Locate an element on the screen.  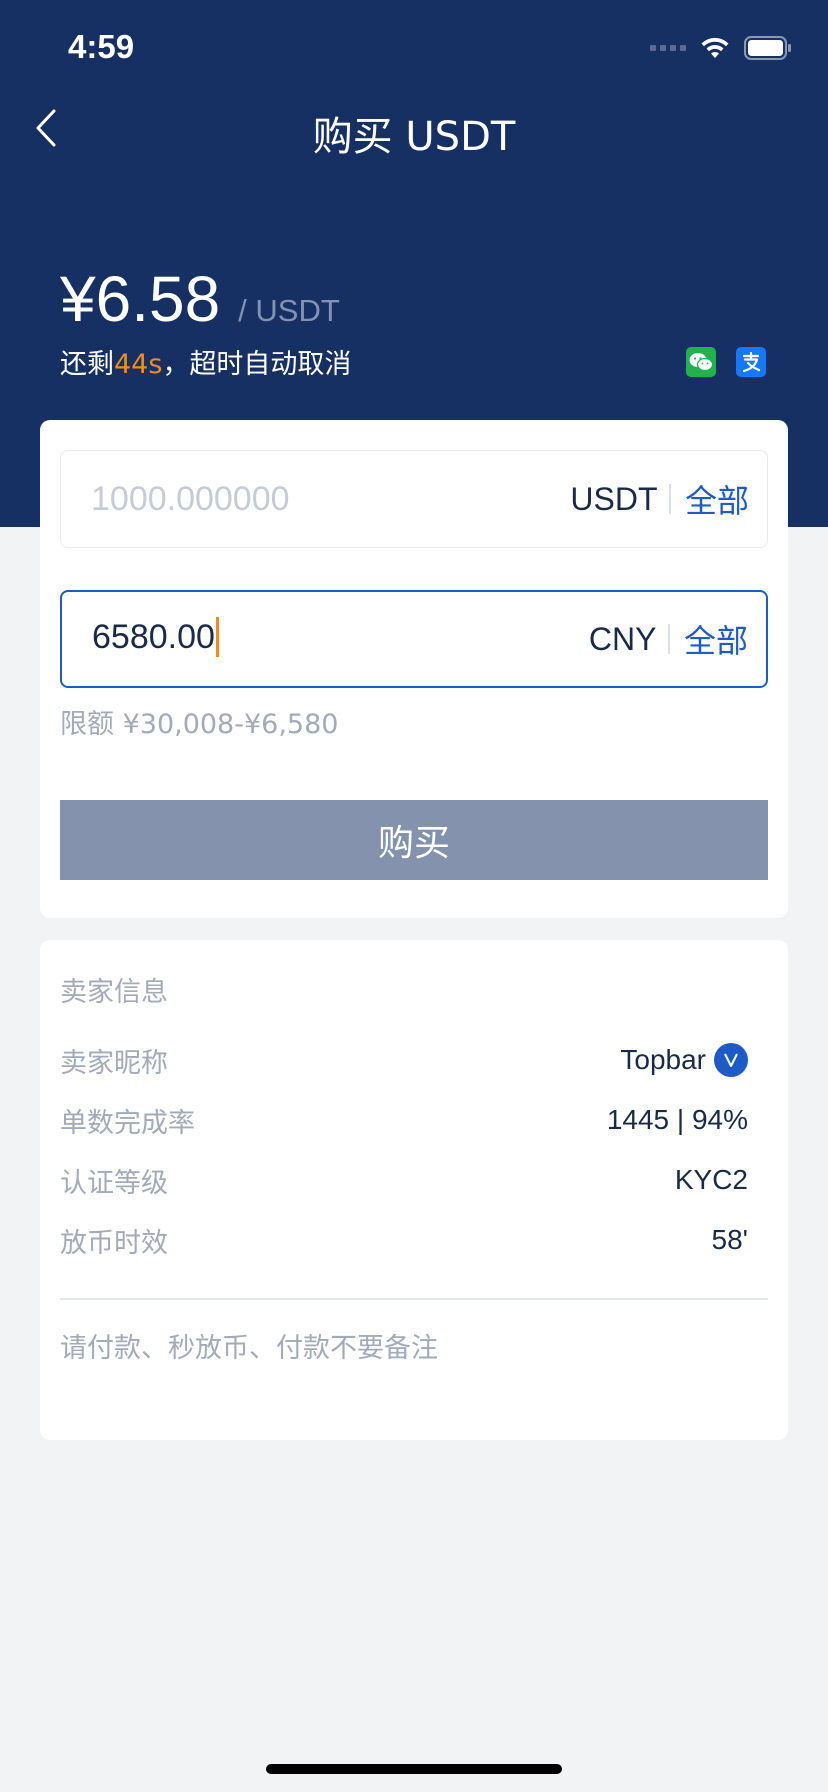
battery-icon is located at coordinates (768, 48).